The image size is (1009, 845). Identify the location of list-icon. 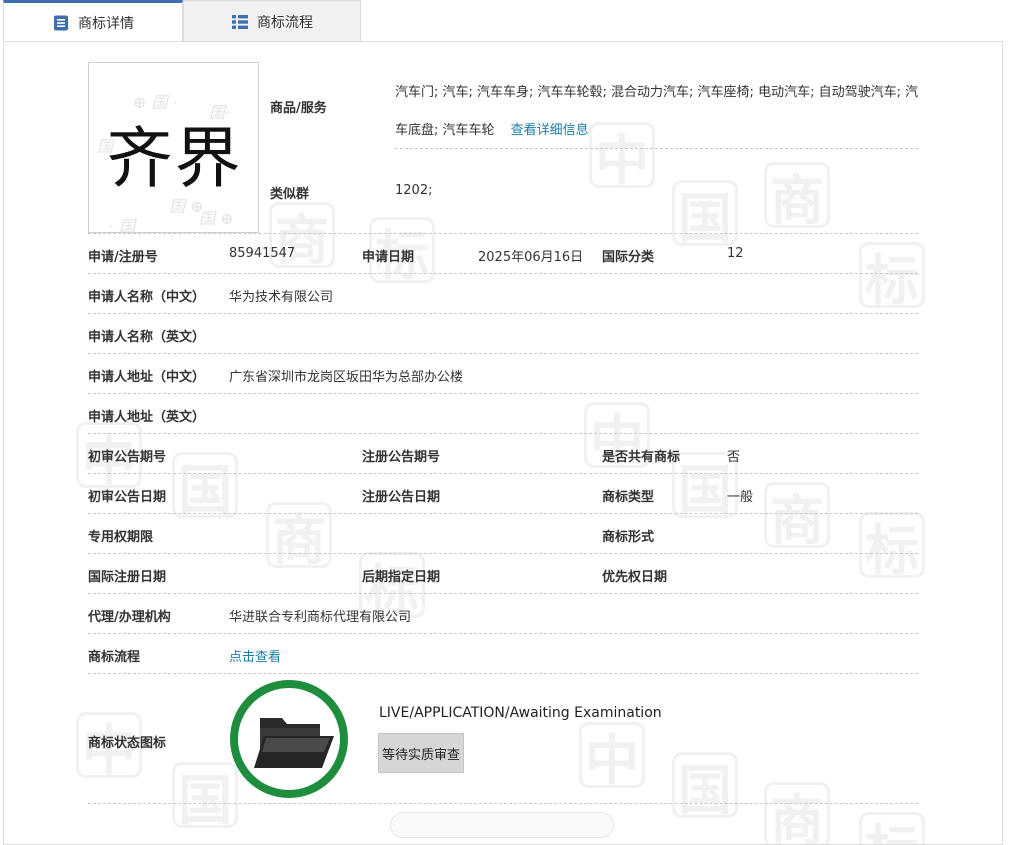
(240, 21).